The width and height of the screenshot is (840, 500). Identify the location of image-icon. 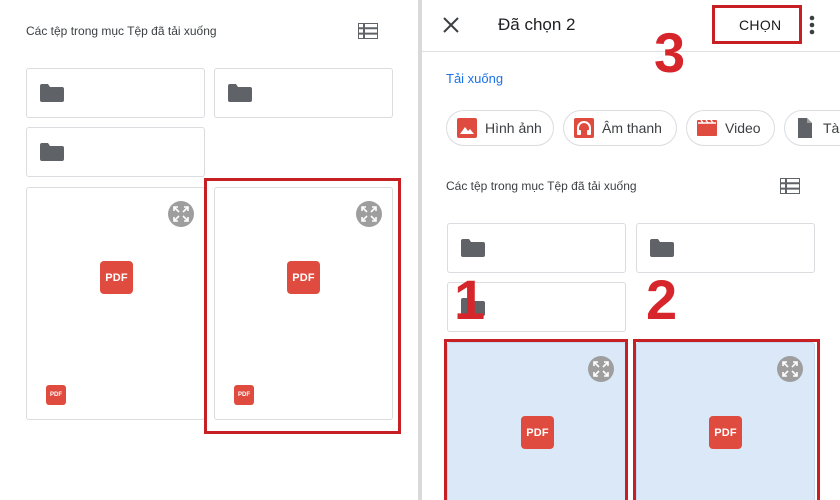
(467, 128).